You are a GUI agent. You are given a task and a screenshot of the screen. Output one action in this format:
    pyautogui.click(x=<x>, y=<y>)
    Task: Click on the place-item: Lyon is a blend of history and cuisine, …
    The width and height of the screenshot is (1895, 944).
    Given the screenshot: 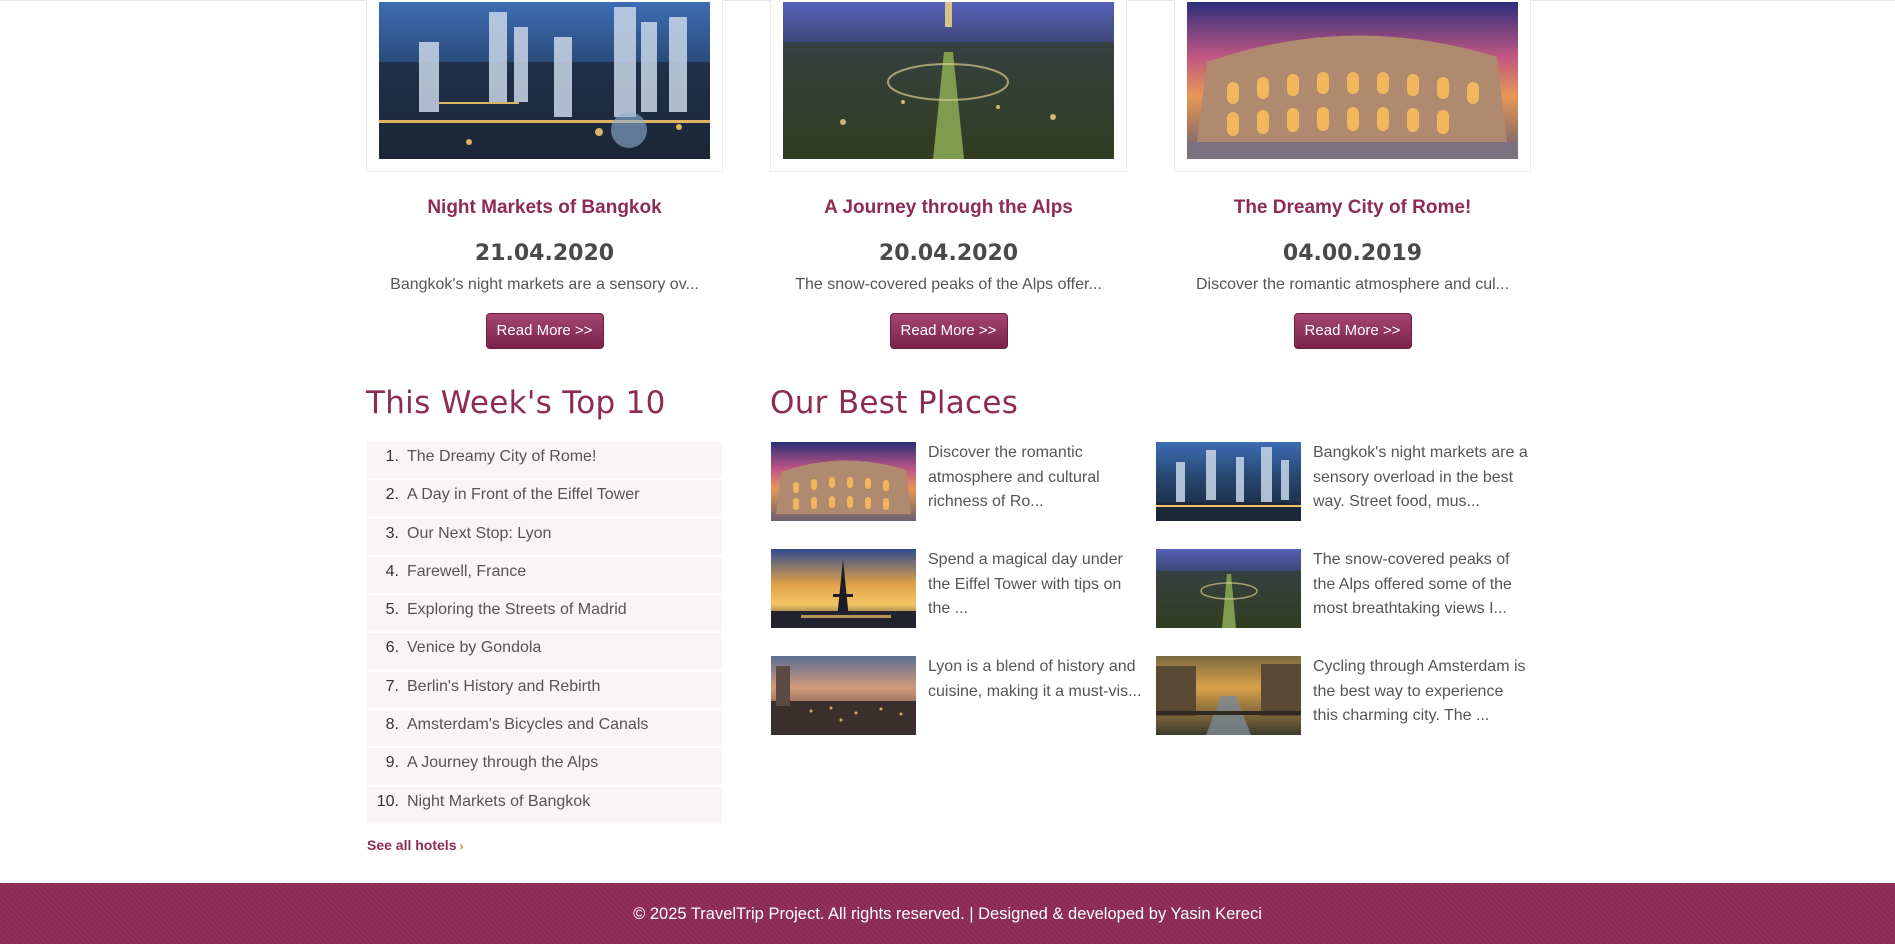 What is the action you would take?
    pyautogui.click(x=958, y=696)
    